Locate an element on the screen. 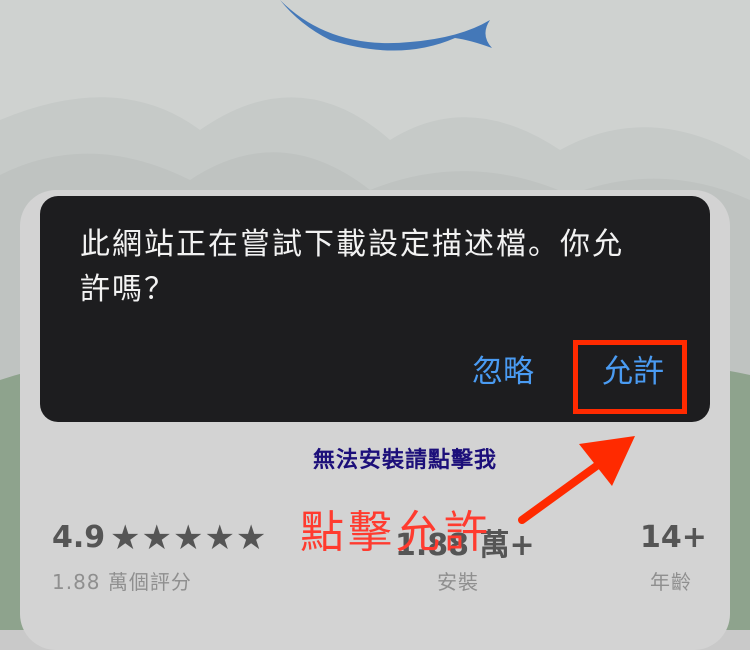 This screenshot has height=650, width=750. rating-count: 1.88 萬個評分 is located at coordinates (122, 582).